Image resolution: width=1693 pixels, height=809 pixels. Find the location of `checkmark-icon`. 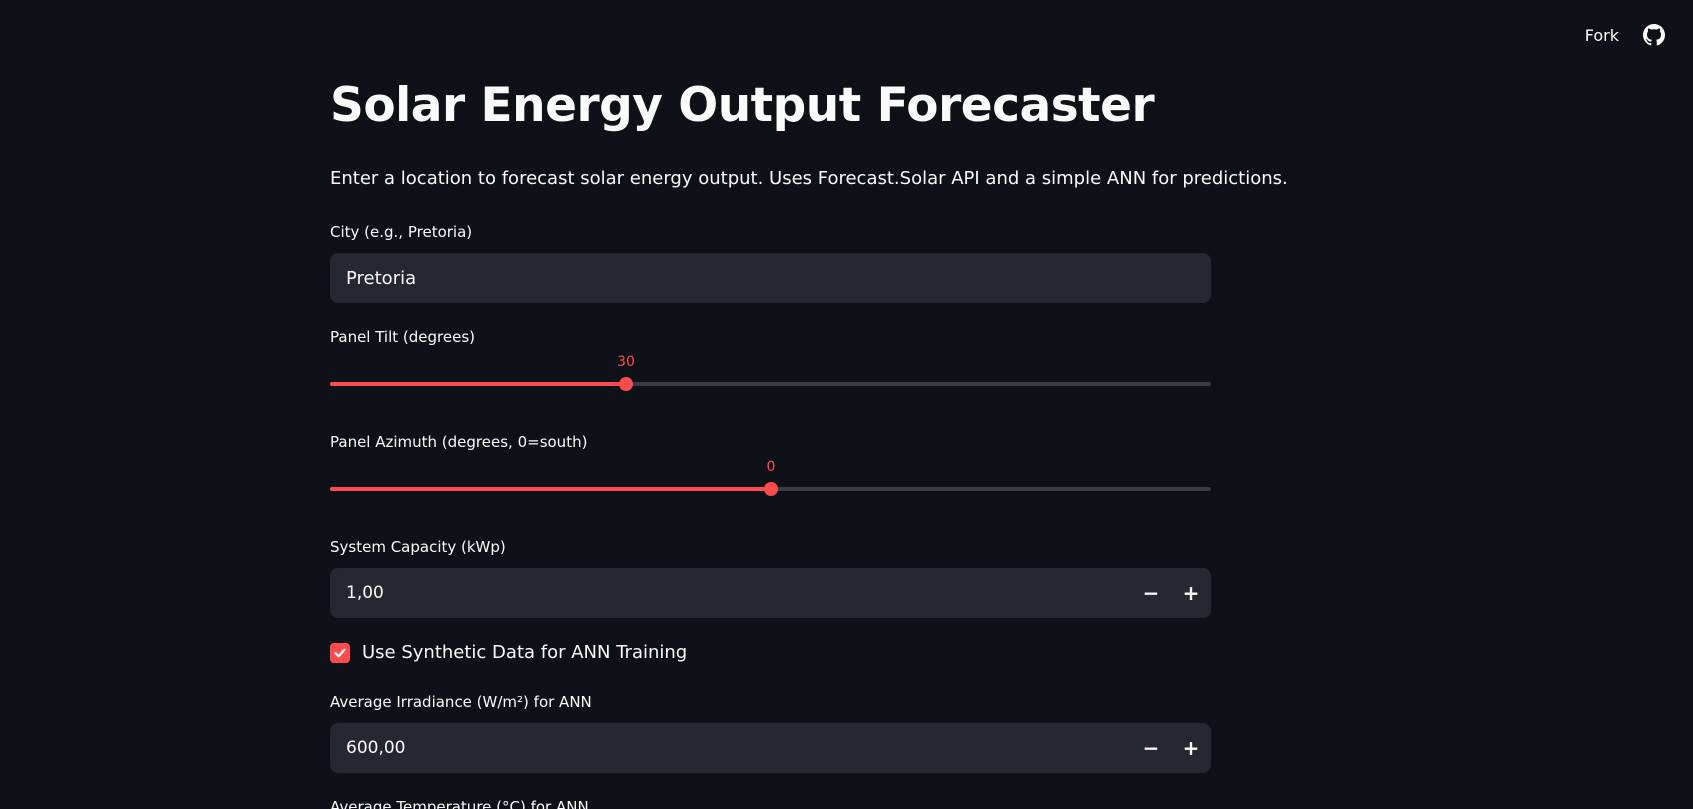

checkmark-icon is located at coordinates (340, 652).